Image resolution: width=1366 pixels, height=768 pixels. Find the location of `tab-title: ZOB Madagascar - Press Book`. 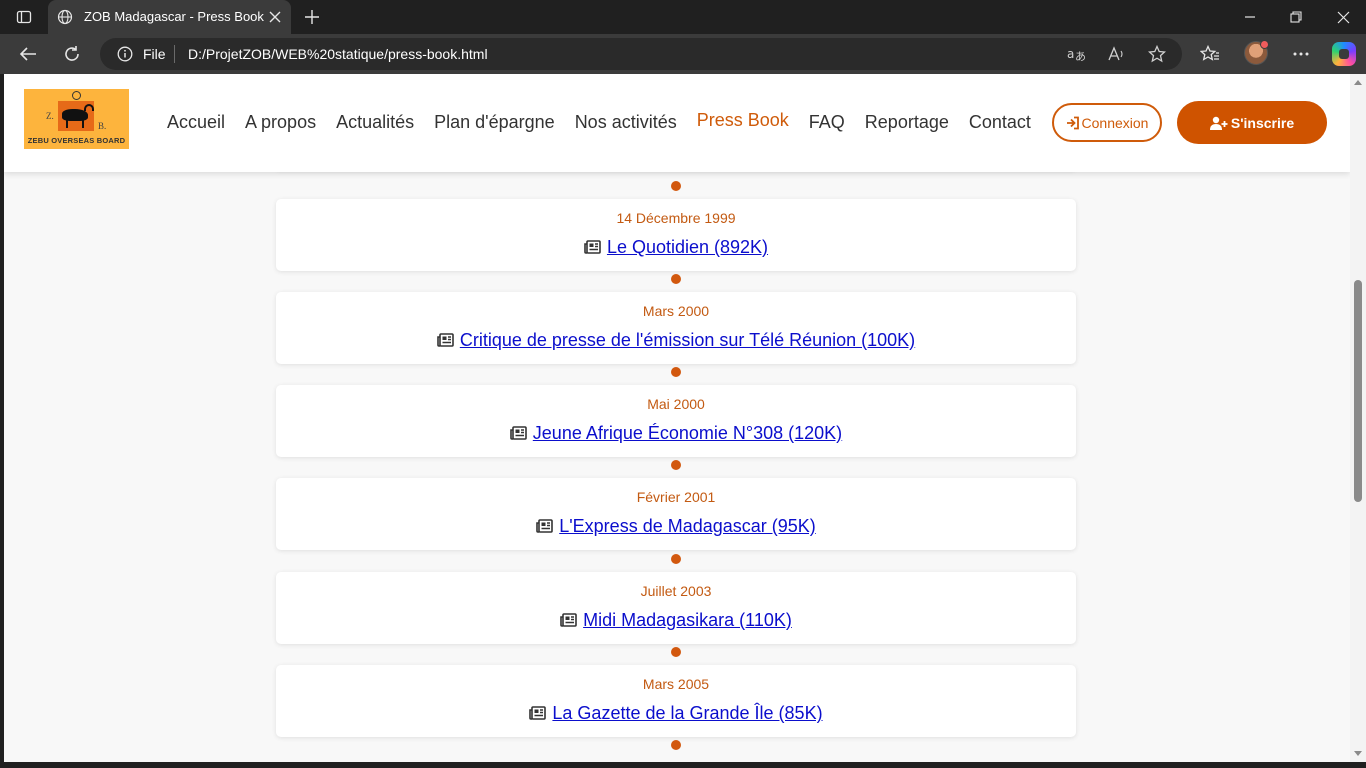

tab-title: ZOB Madagascar - Press Book is located at coordinates (174, 16).